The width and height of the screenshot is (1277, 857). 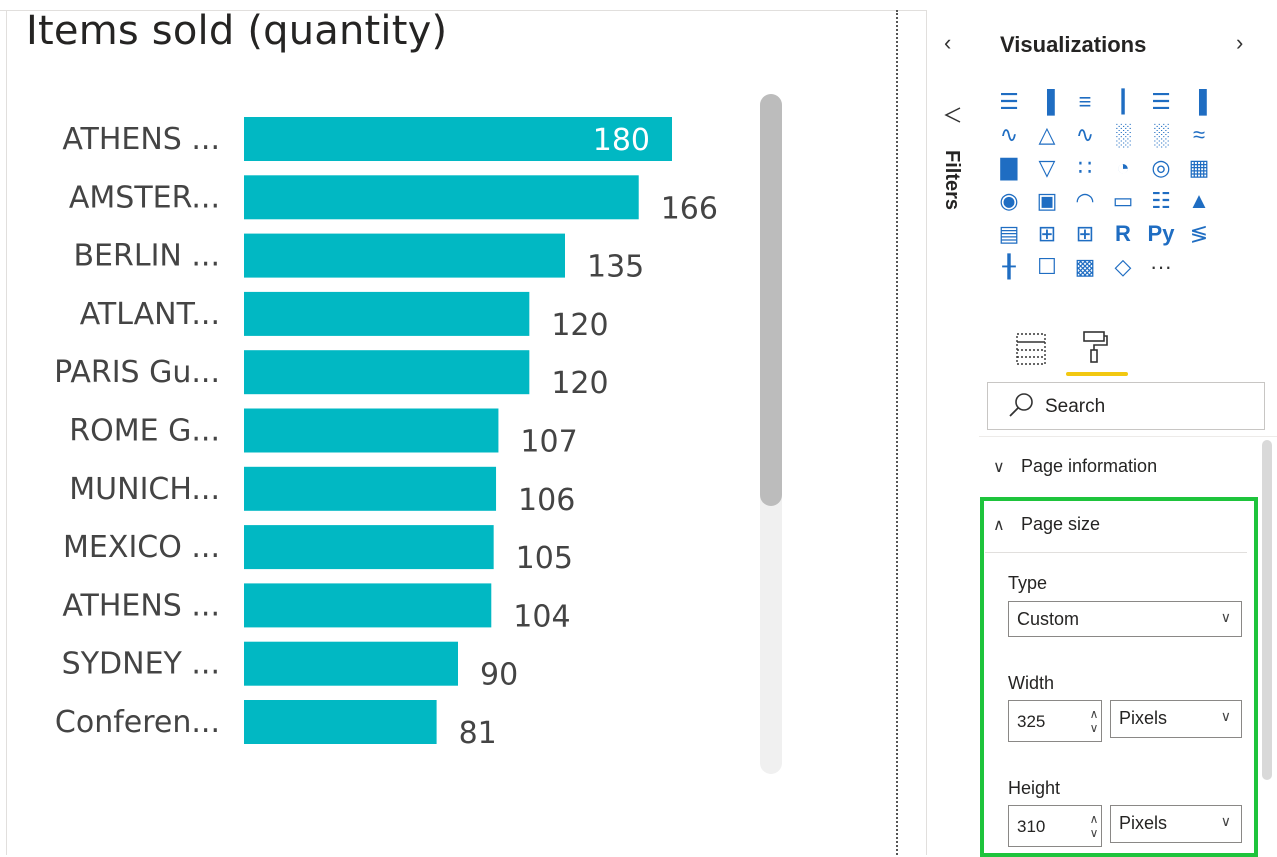 I want to click on height-label: Height, so click(x=1034, y=788).